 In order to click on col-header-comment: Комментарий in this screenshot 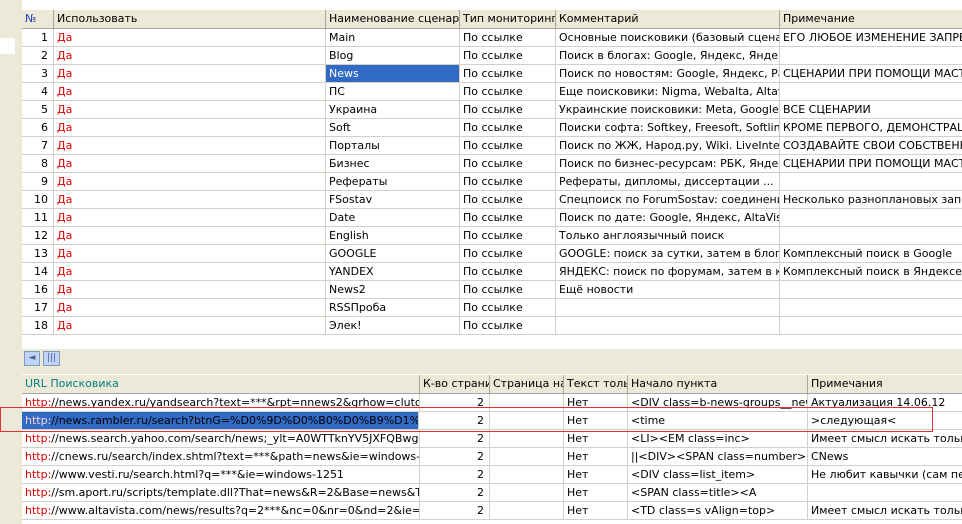, I will do `click(668, 19)`.